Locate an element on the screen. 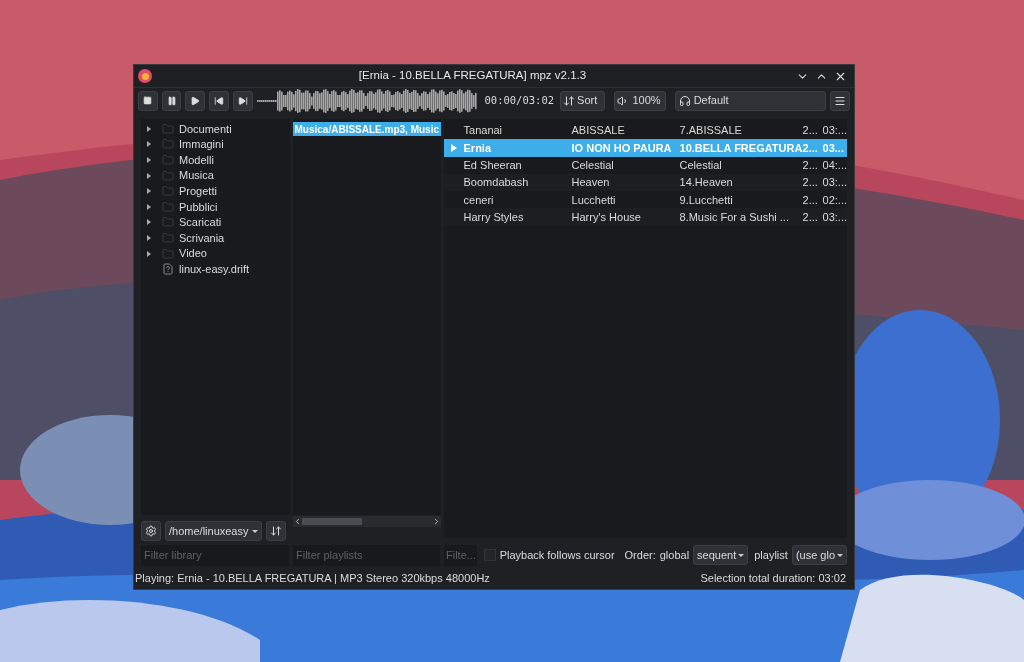 The width and height of the screenshot is (1024, 662). playlist-filter-field: Filter playlists is located at coordinates (366, 555).